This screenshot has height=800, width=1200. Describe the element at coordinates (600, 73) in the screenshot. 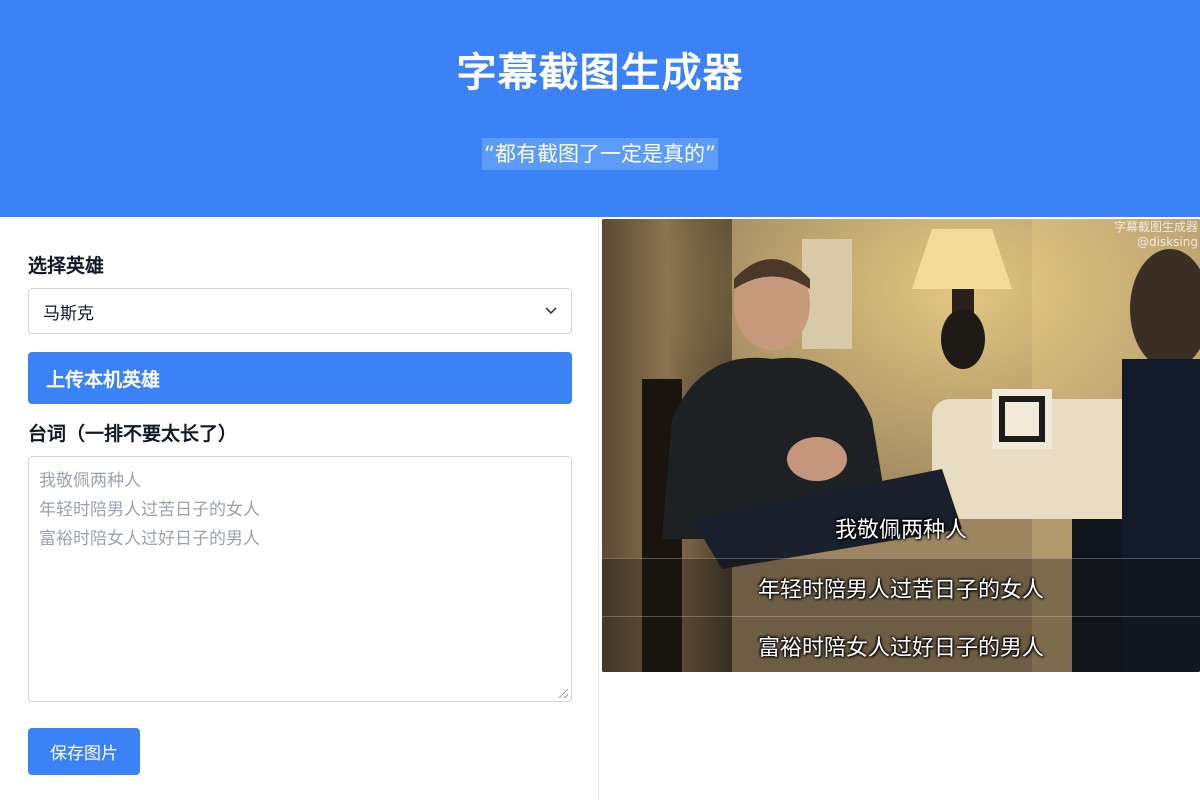

I see `page-title: 字幕截图生成器` at that location.